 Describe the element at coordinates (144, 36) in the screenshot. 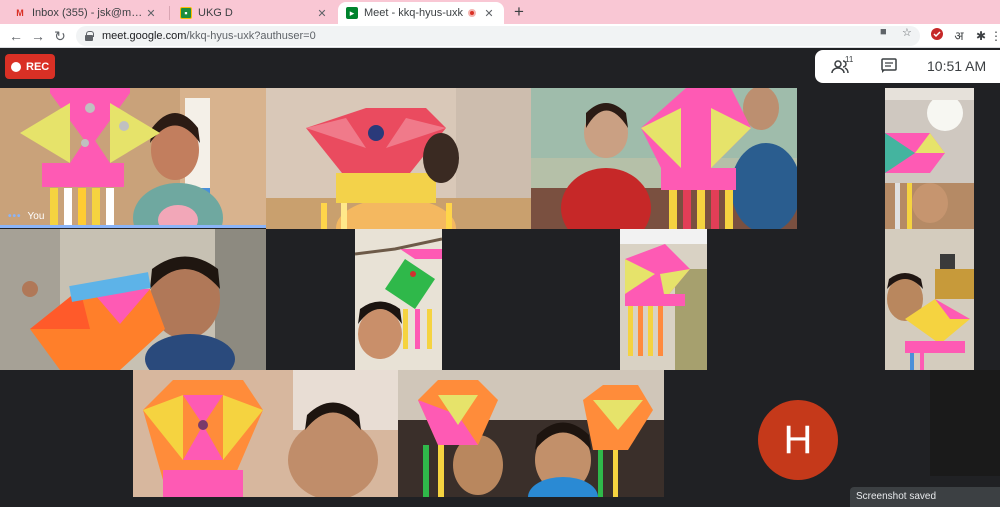

I see `url-host: meet.google.com` at that location.